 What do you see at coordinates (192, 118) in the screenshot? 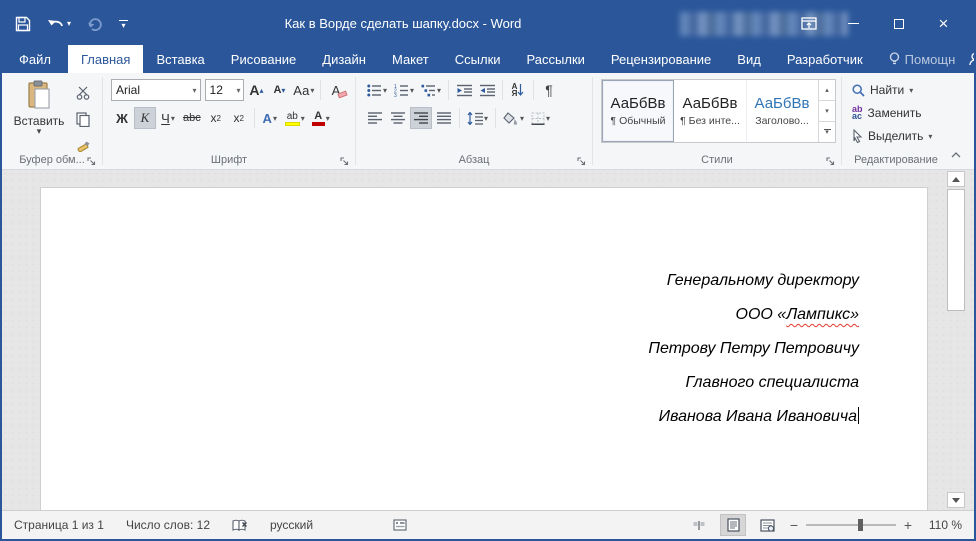
I see `strikethrough-button: abc` at bounding box center [192, 118].